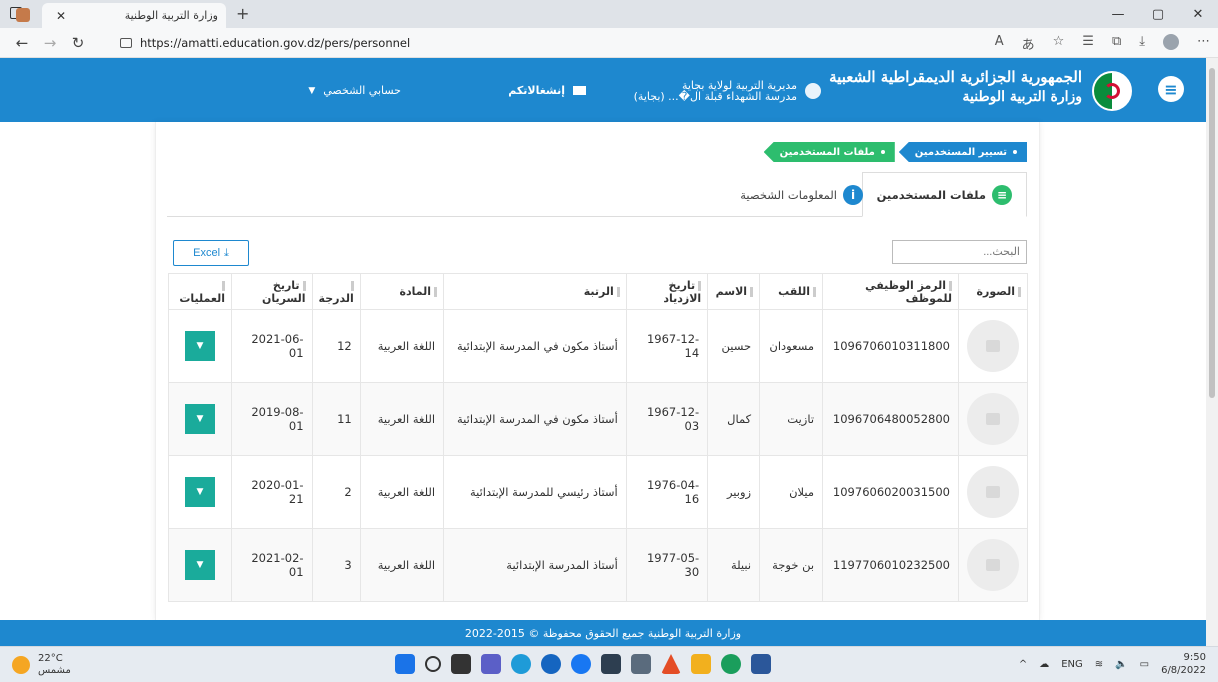 Image resolution: width=1218 pixels, height=682 pixels. I want to click on search-input, so click(959, 252).